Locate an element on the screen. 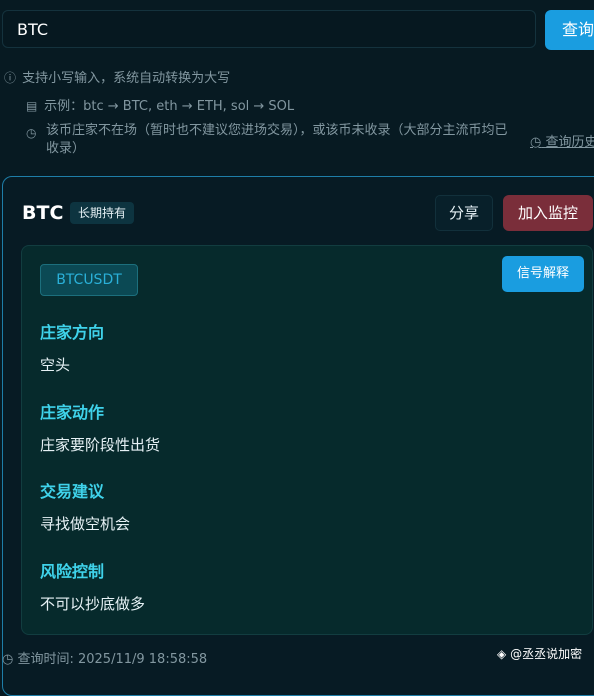  hint-example: ▤ 示例：btc → BTC, eth → ETH, sol → SOL is located at coordinates (160, 104).